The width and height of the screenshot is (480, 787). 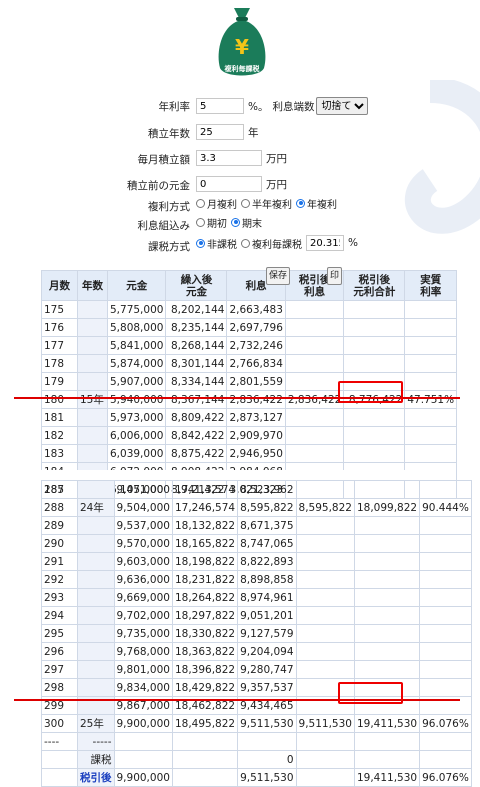 I want to click on year25-total-highlight, so click(x=370, y=693).